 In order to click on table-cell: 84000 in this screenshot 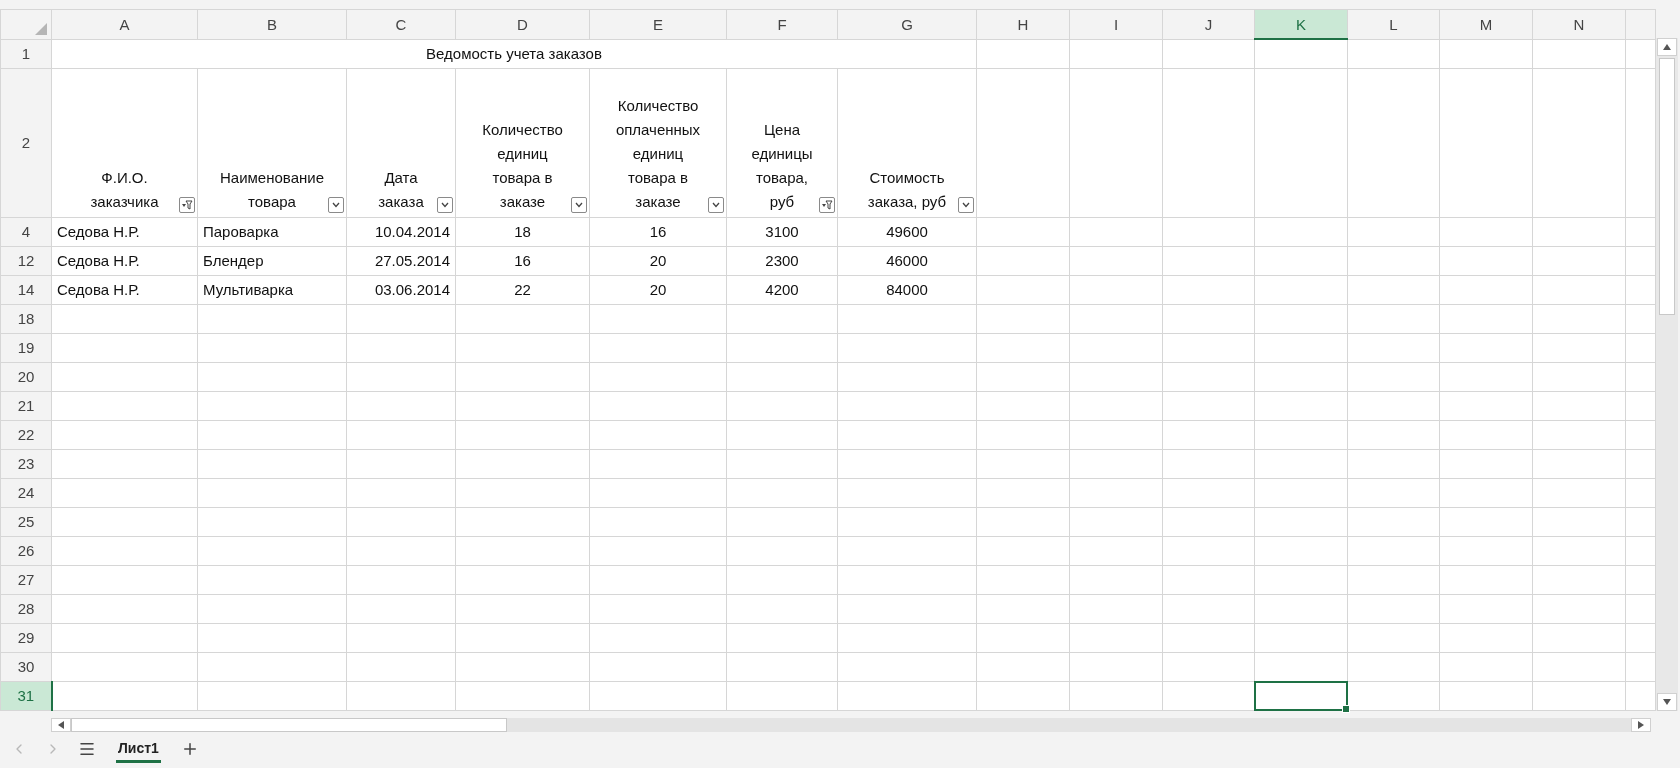, I will do `click(907, 289)`.